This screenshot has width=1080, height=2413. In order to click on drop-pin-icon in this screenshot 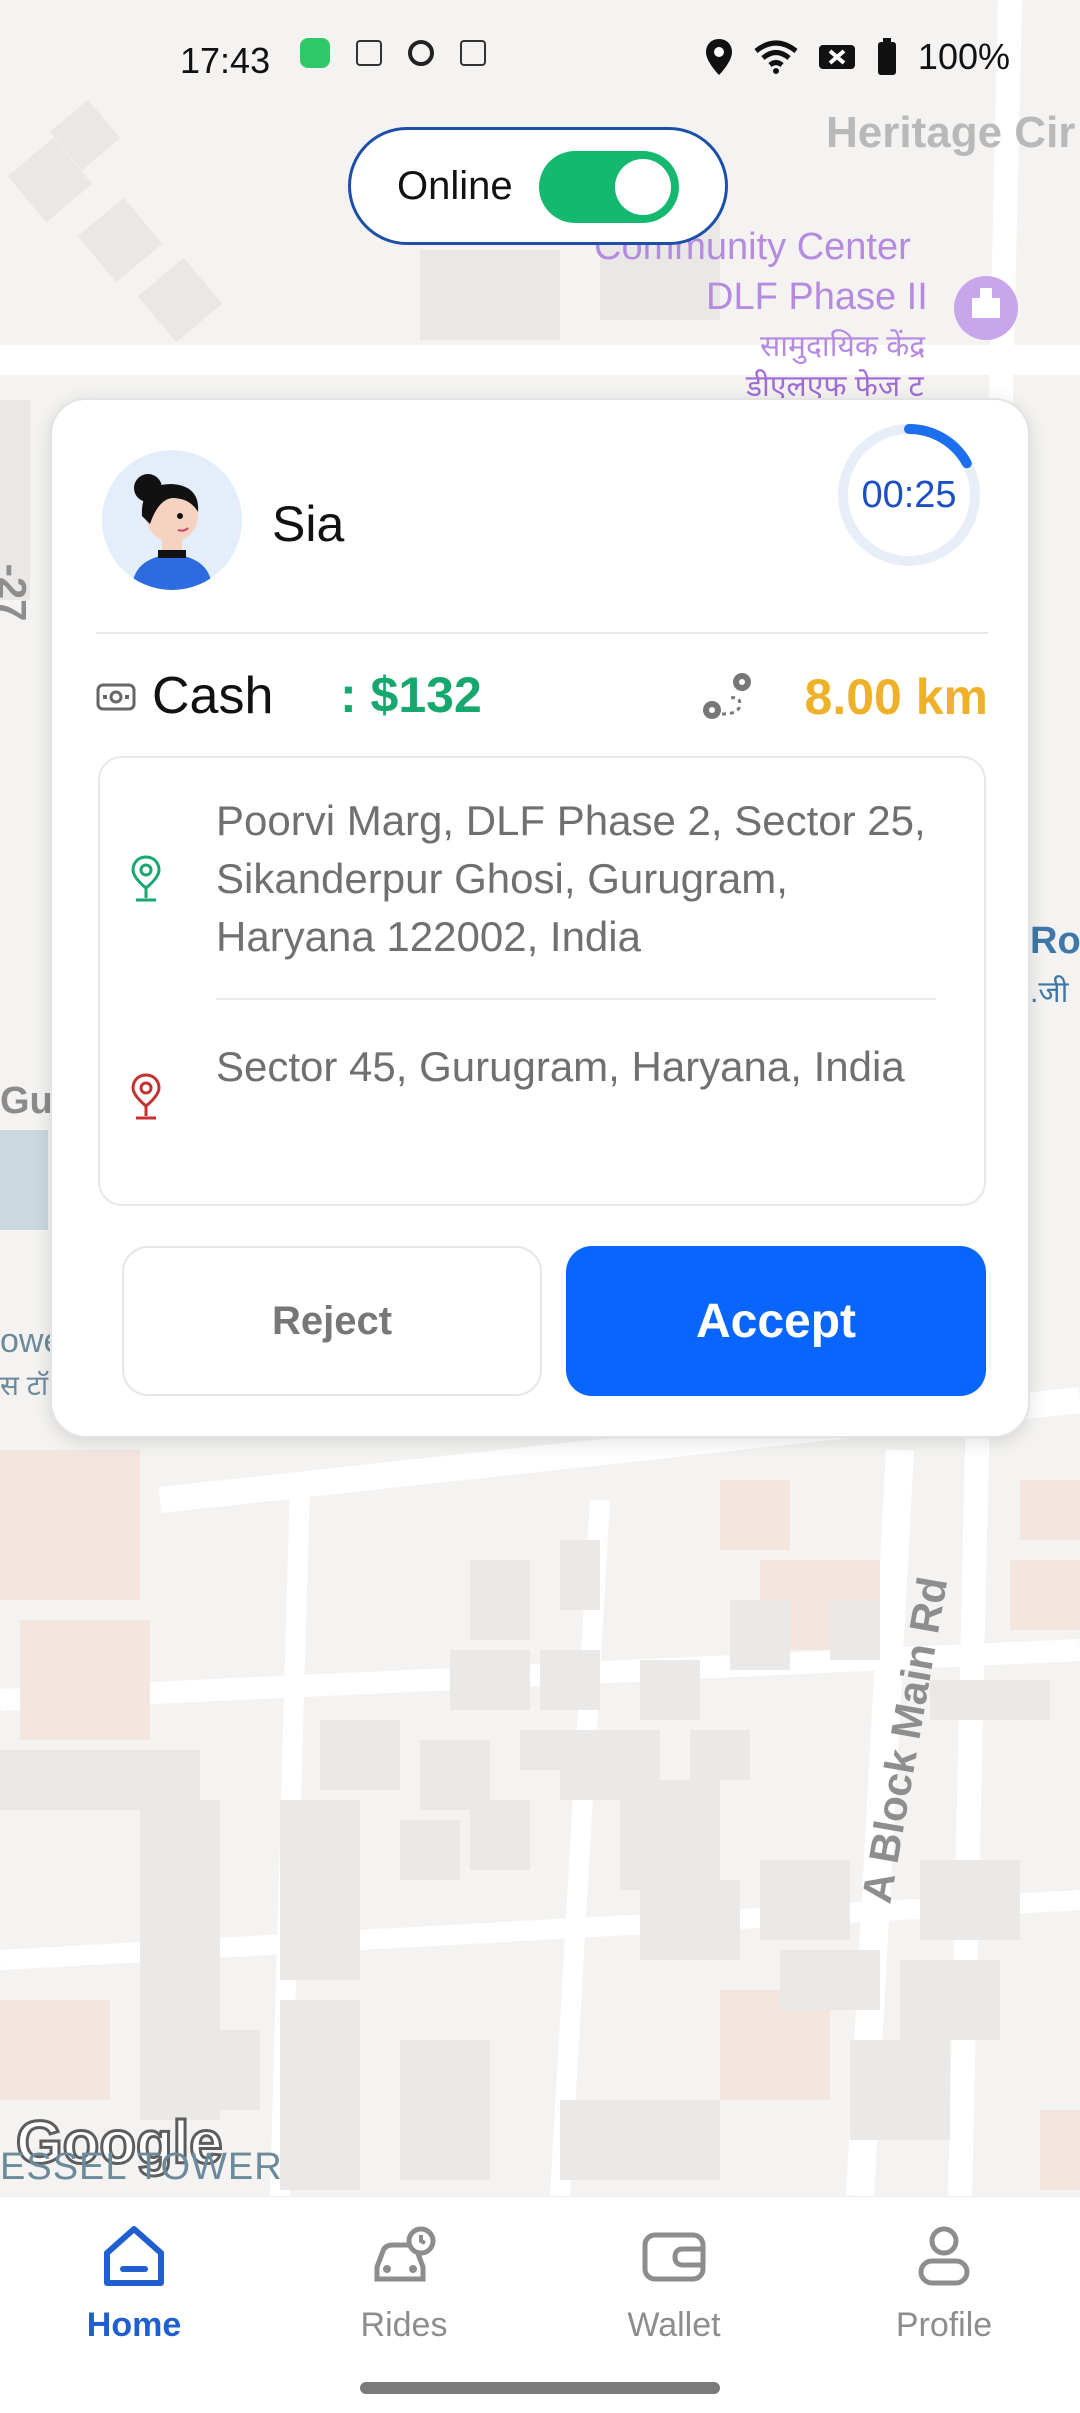, I will do `click(146, 1096)`.